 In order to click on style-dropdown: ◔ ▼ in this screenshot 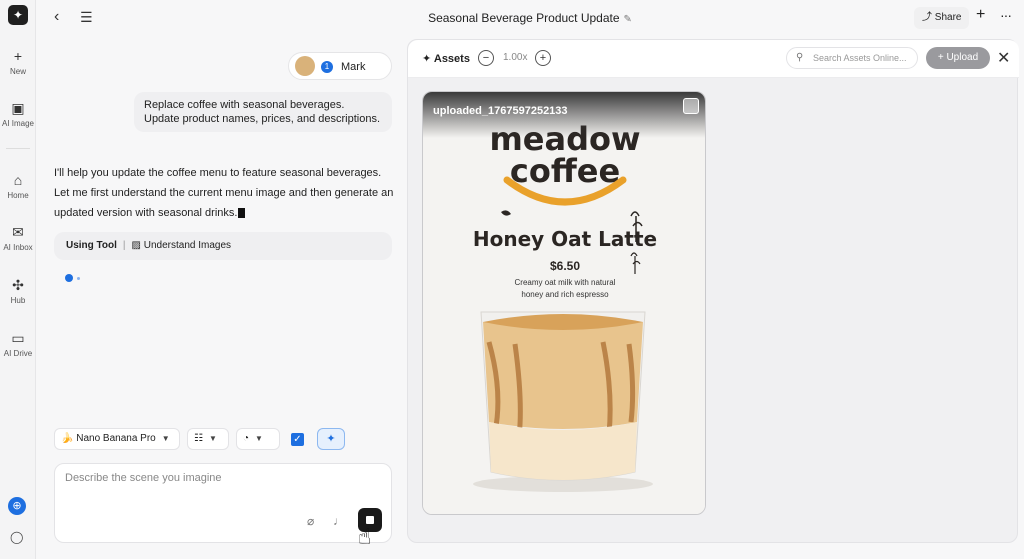, I will do `click(258, 439)`.